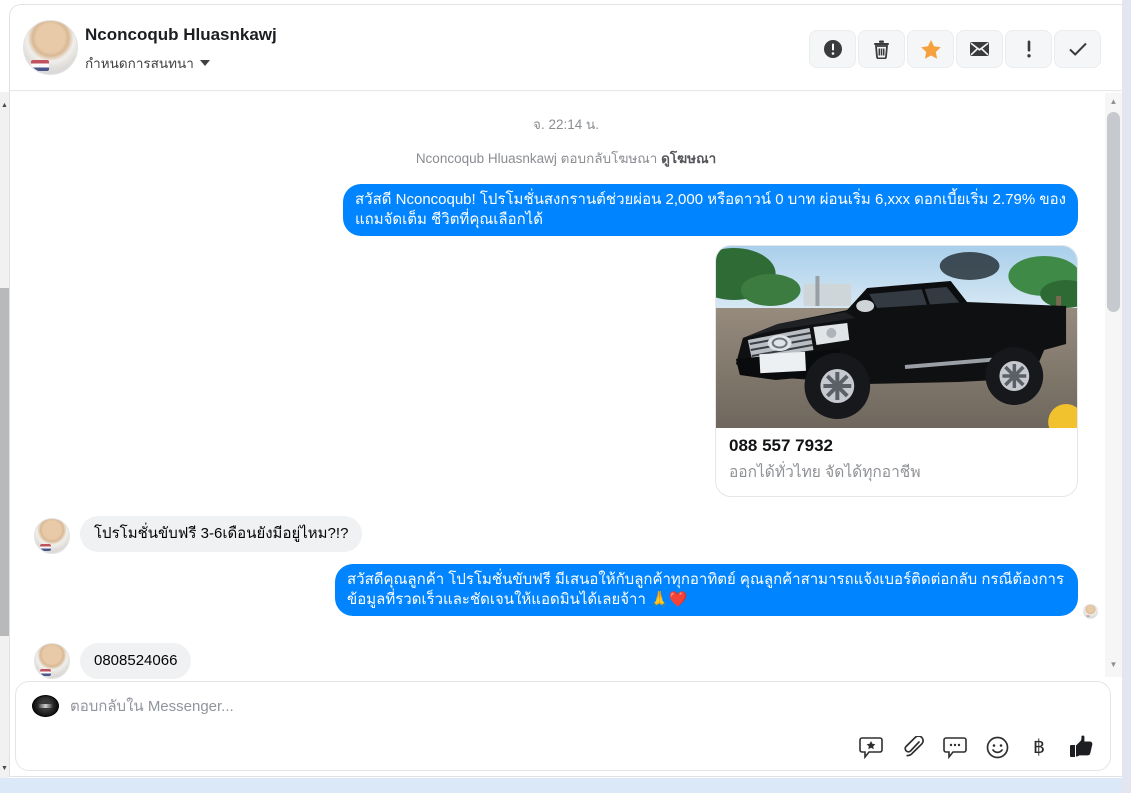 Image resolution: width=1131 pixels, height=793 pixels. I want to click on conversation-header: Nconcoqub Hluasnkawj กำหนดการสนทนา, so click(566, 48).